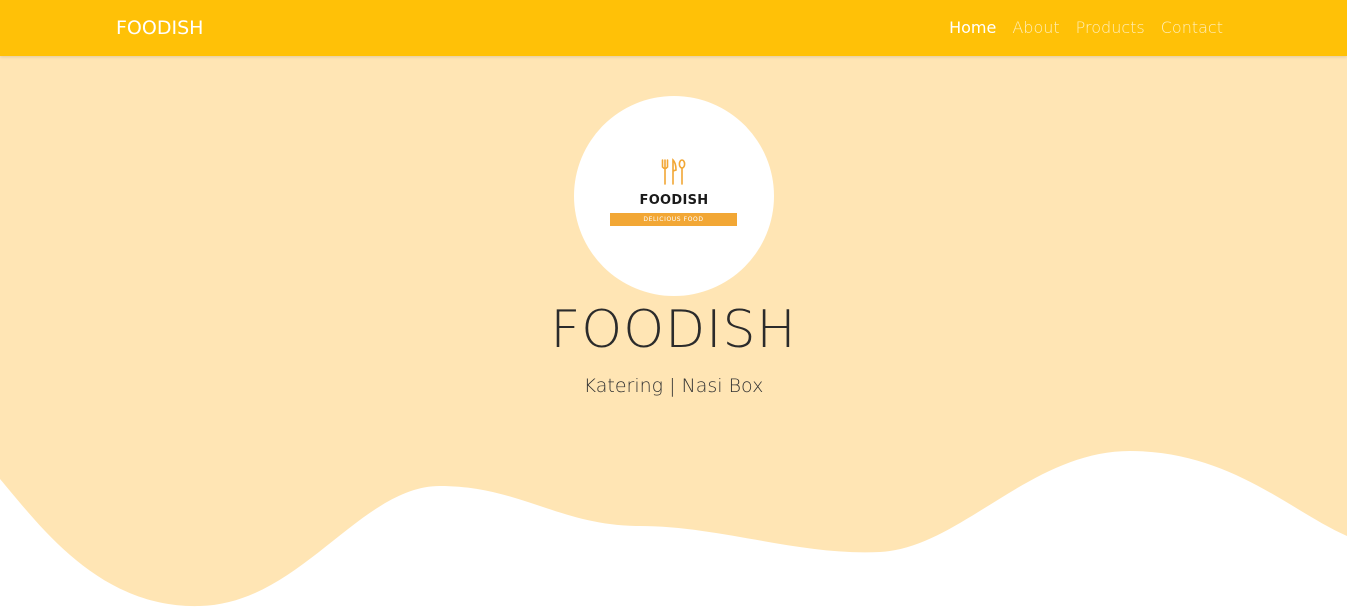  I want to click on brand-link: FOODISH, so click(159, 28).